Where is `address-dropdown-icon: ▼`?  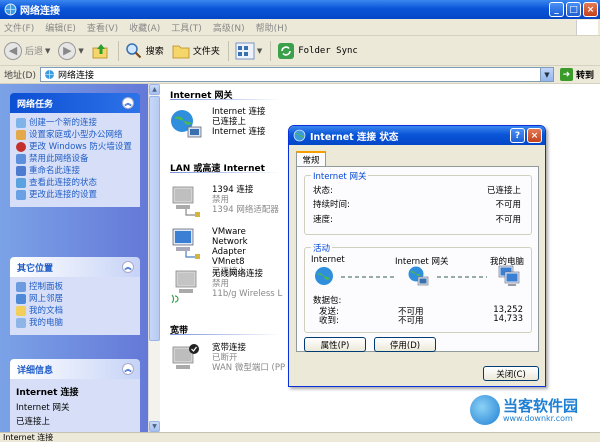 address-dropdown-icon: ▼ is located at coordinates (546, 74).